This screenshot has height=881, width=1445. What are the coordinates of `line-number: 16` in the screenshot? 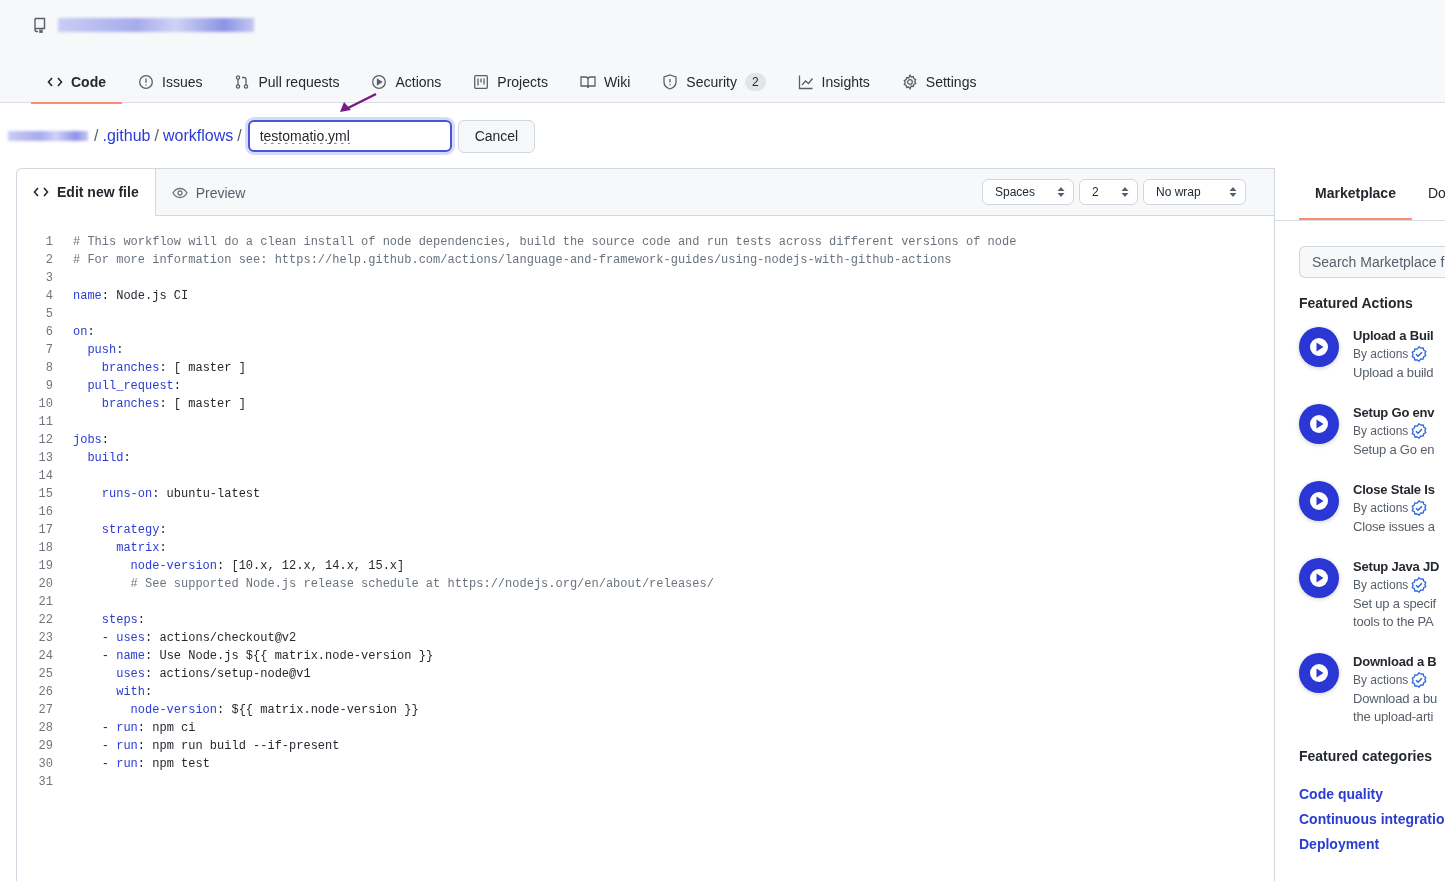 It's located at (45, 512).